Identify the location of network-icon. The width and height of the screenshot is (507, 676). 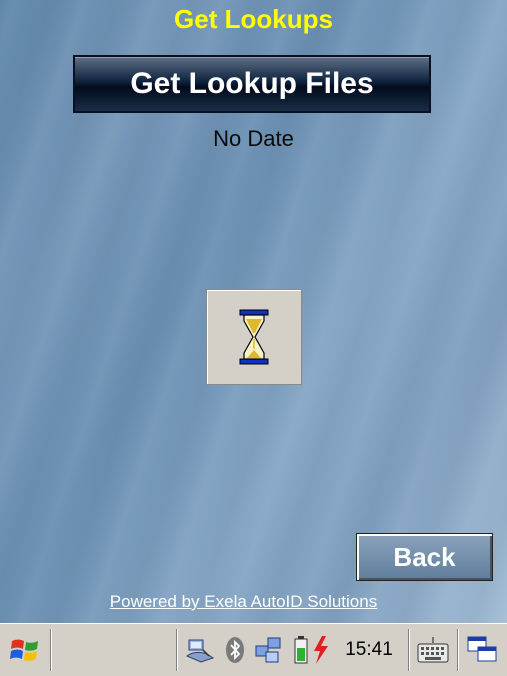
(200, 651).